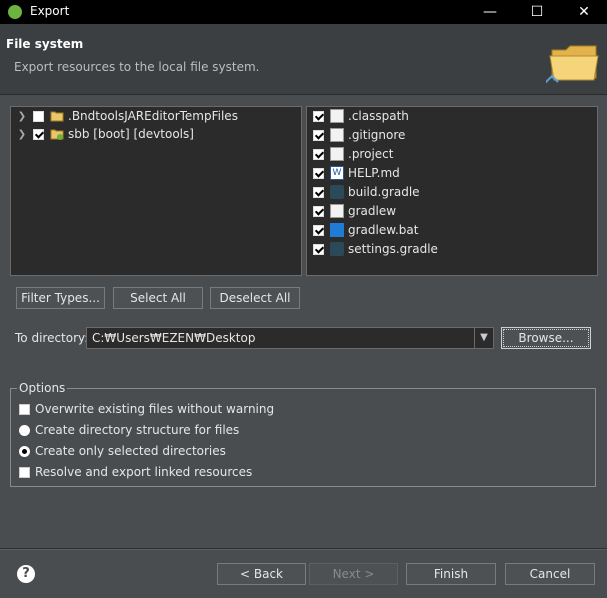 This screenshot has width=607, height=598. I want to click on resolve-linked-checkbox: Resolve and export linked resources, so click(135, 472).